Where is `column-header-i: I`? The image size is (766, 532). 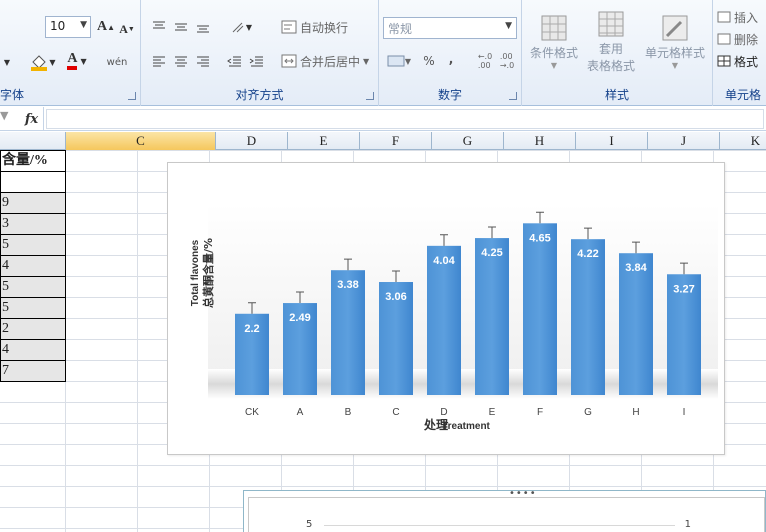 column-header-i: I is located at coordinates (612, 141).